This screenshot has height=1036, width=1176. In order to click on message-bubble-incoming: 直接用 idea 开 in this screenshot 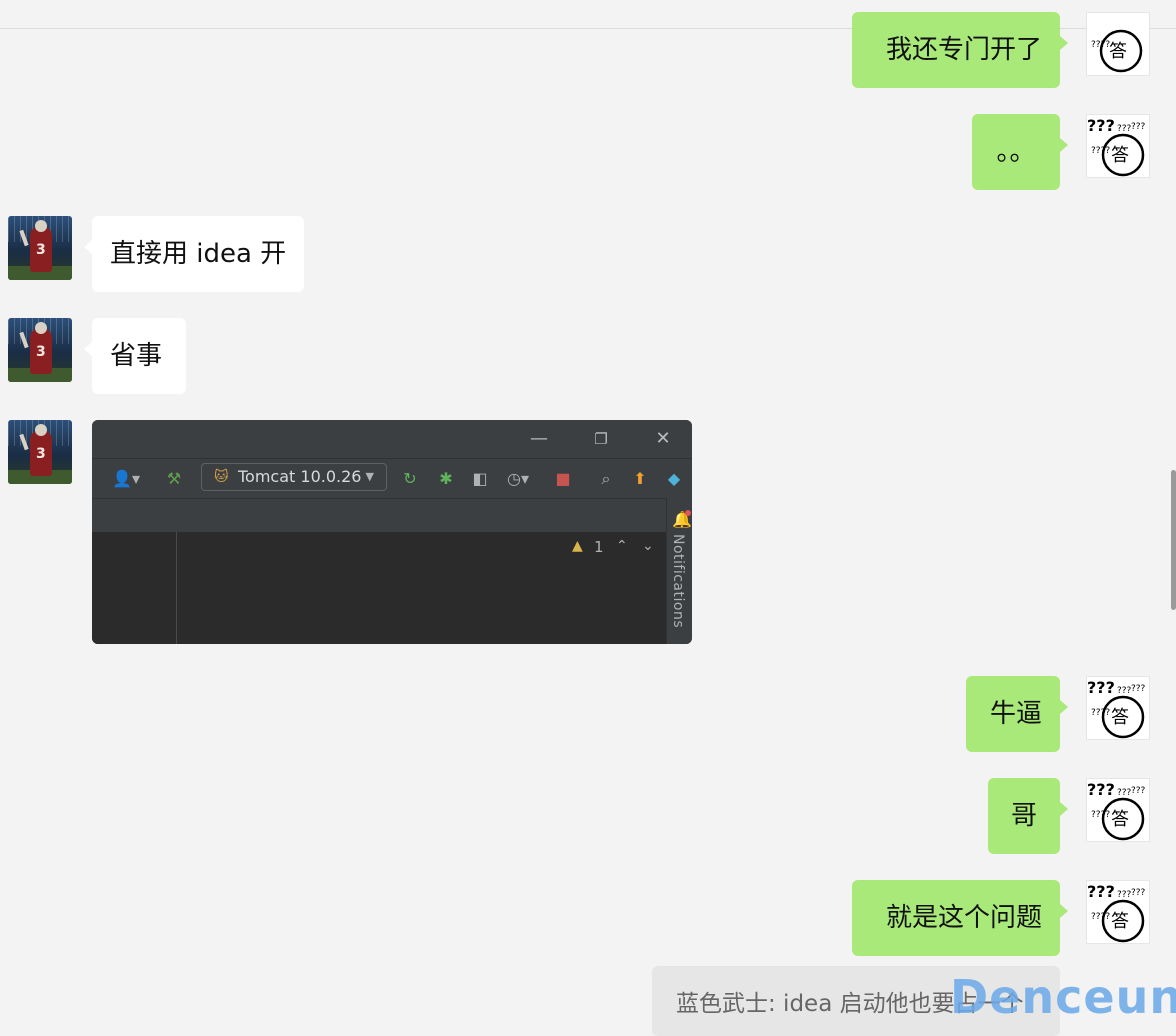, I will do `click(194, 254)`.